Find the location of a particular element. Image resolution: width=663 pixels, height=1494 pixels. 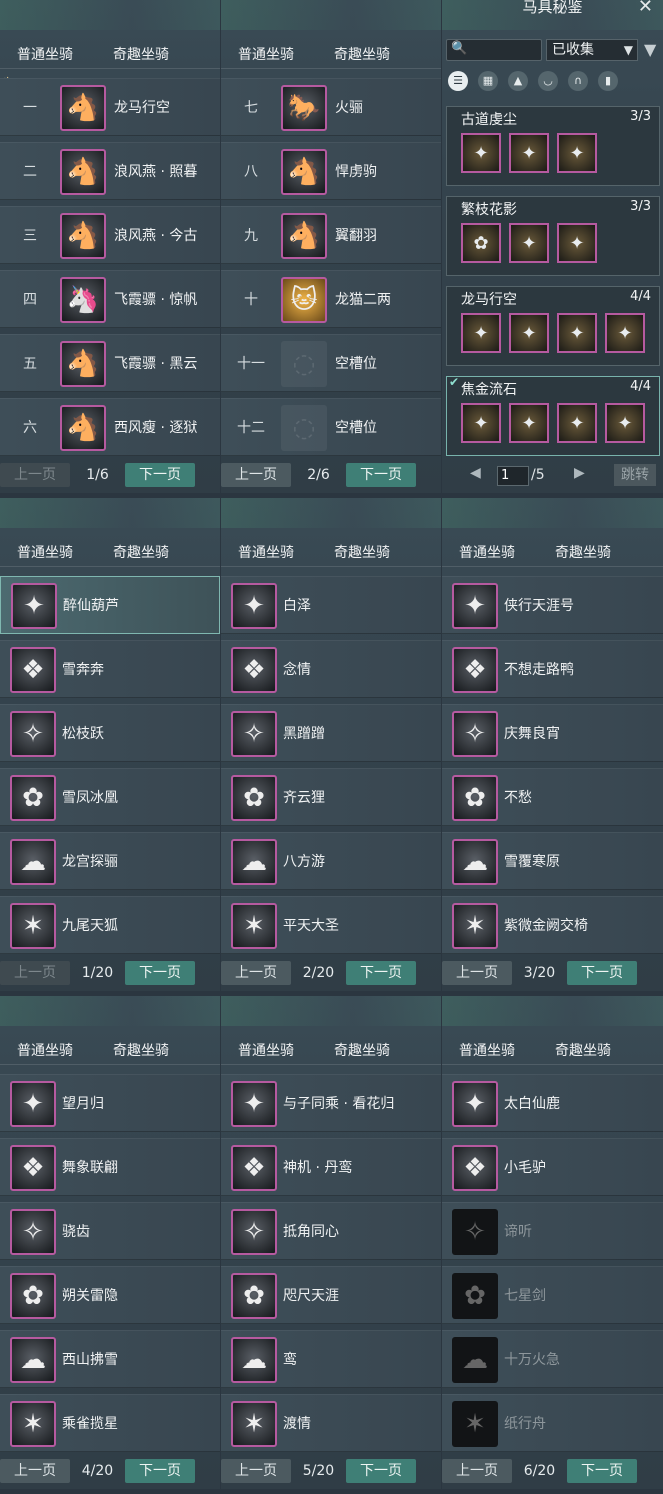

mount-row: ✦ 侠行天涯号 is located at coordinates (552, 605).